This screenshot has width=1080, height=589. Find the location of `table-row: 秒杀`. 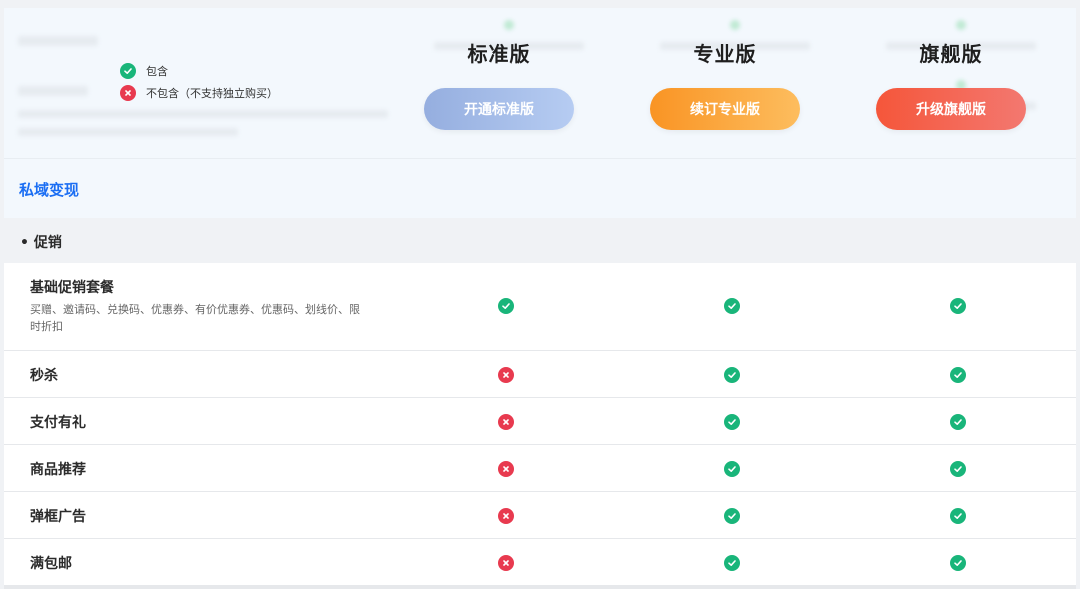

table-row: 秒杀 is located at coordinates (540, 374).